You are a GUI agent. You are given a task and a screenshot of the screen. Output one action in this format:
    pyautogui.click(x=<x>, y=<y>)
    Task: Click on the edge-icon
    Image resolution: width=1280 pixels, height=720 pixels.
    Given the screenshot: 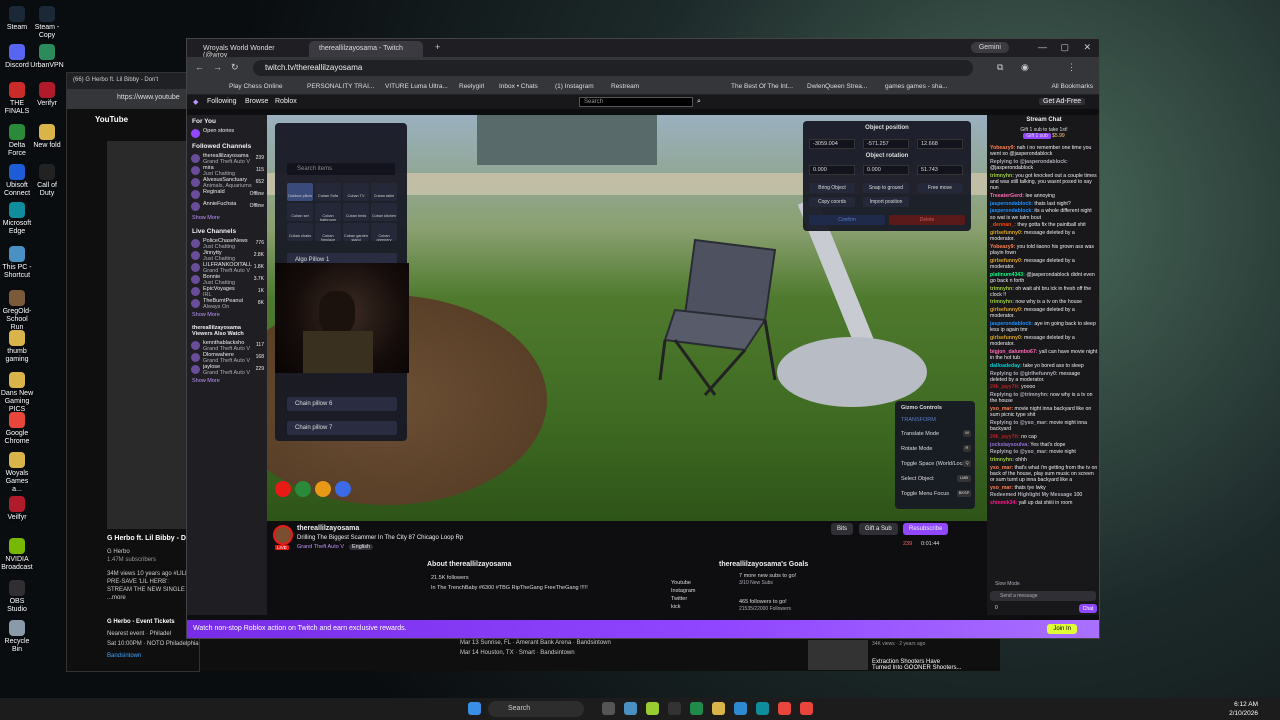 What is the action you would take?
    pyautogui.click(x=762, y=708)
    